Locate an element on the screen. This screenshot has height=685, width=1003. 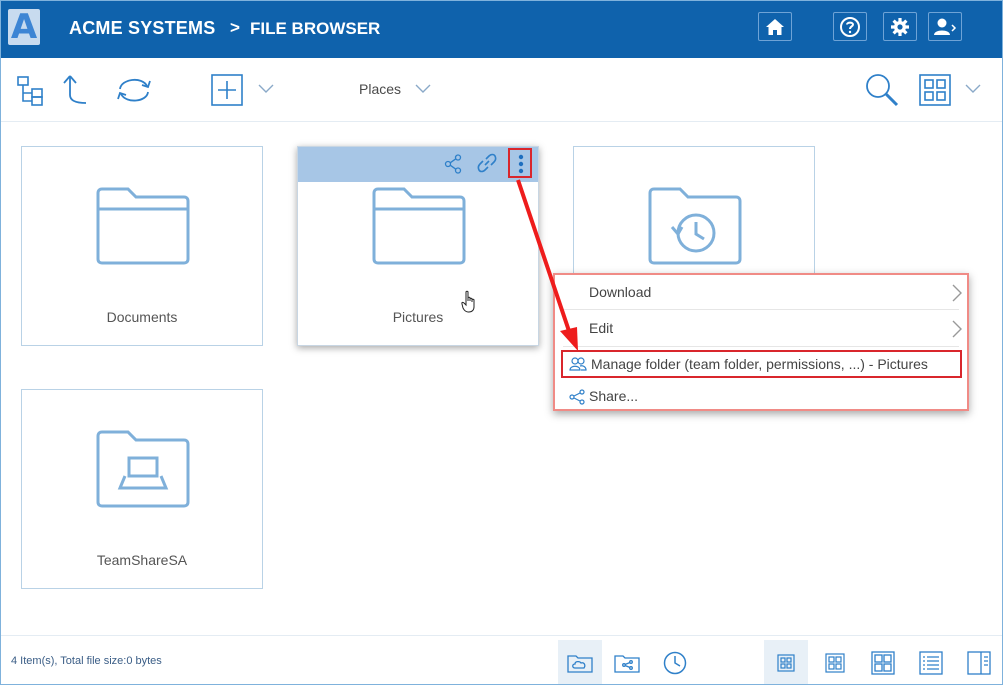
list-view-icon is located at coordinates (931, 663).